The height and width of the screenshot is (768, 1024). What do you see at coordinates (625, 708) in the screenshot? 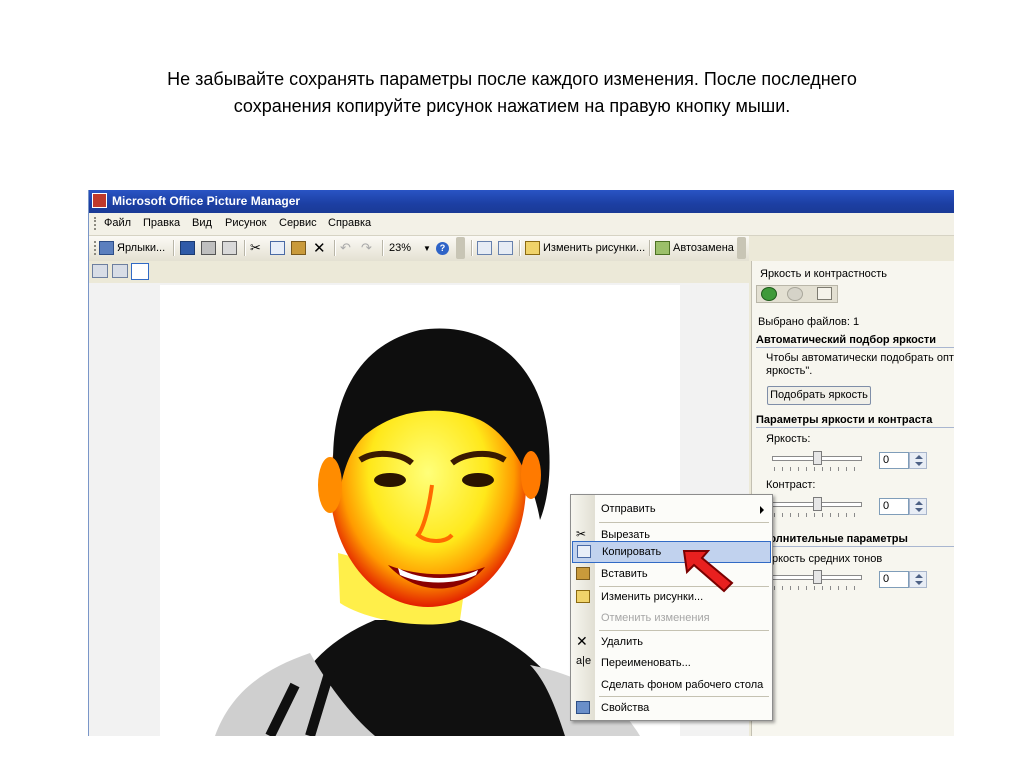
I see `menu-item-label: Свойства` at bounding box center [625, 708].